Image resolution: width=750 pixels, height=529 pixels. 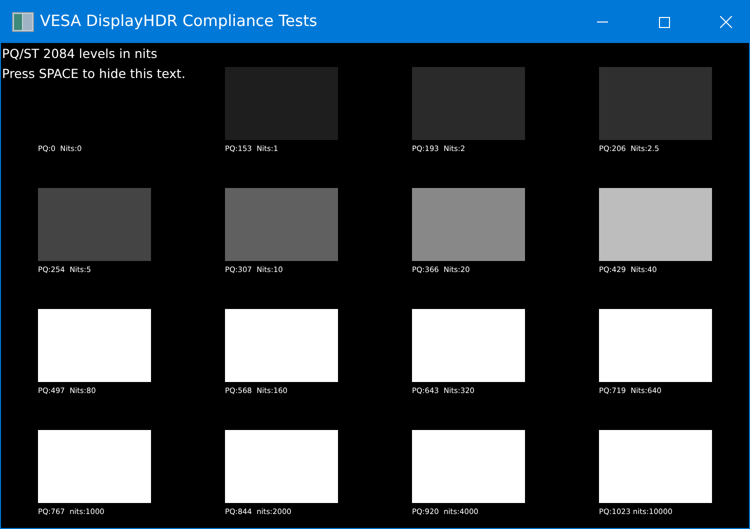 I want to click on close-icon, so click(x=726, y=22).